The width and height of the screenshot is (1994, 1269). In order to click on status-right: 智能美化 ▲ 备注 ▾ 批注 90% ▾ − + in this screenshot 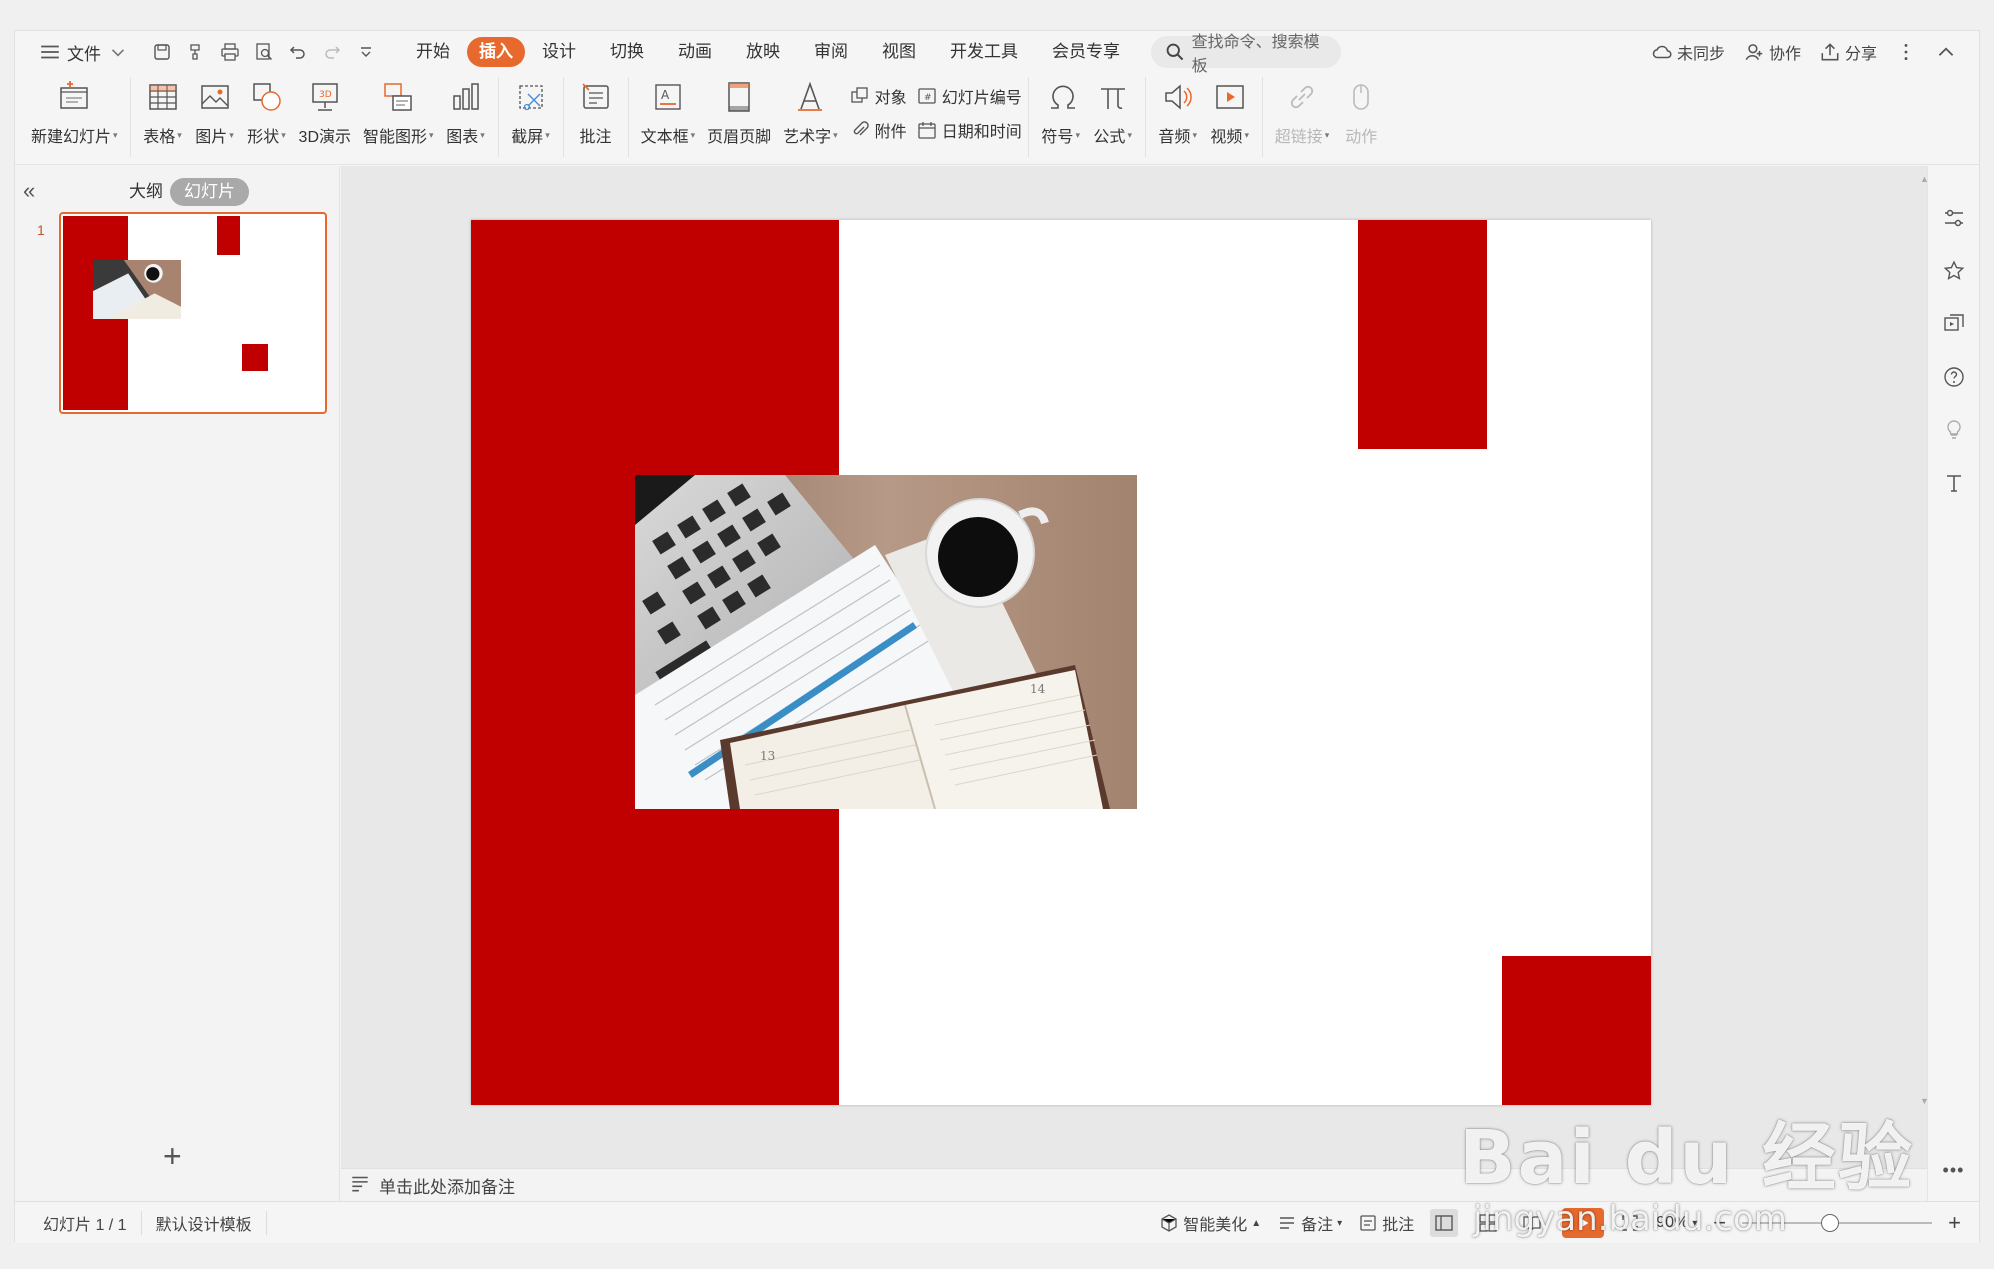, I will do `click(1560, 1223)`.